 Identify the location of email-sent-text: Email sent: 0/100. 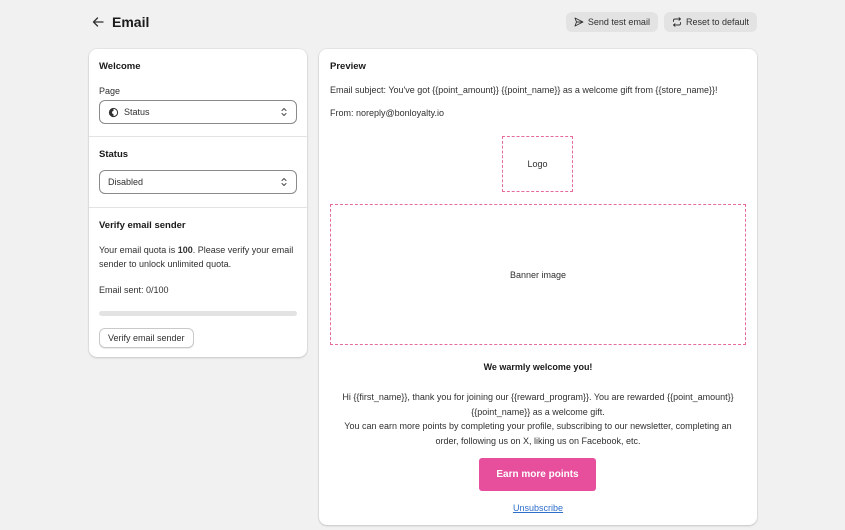
(134, 290).